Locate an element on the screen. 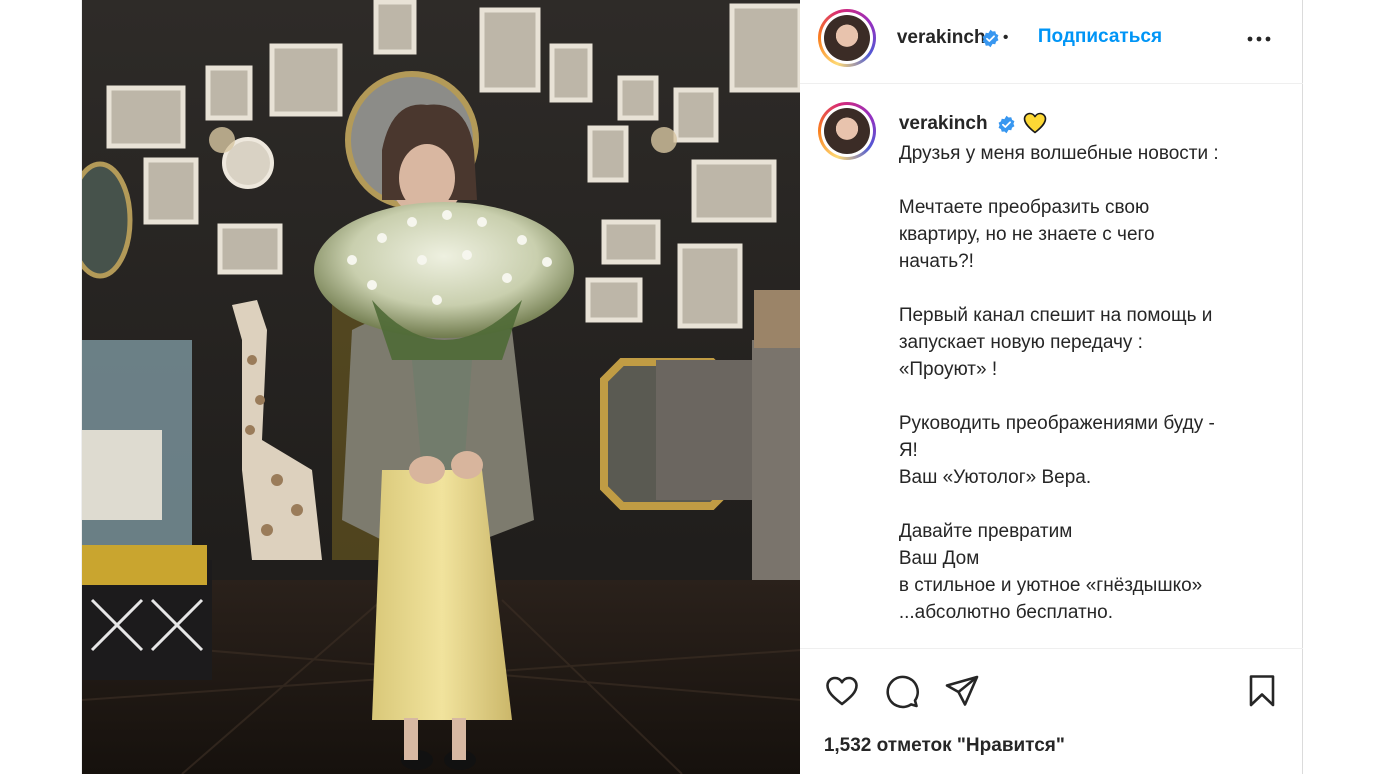 The height and width of the screenshot is (774, 1377). caption-line: начать?! is located at coordinates (936, 261).